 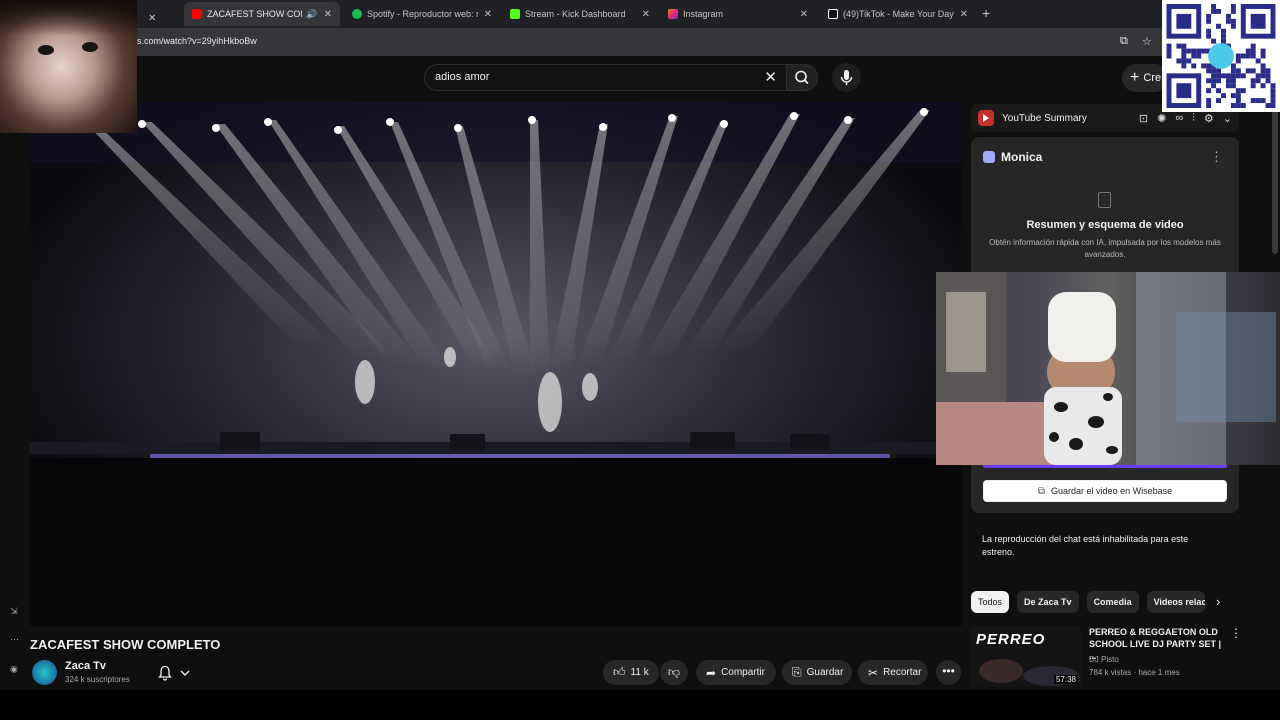 I want to click on video-duration: 57:38, so click(x=1065, y=679).